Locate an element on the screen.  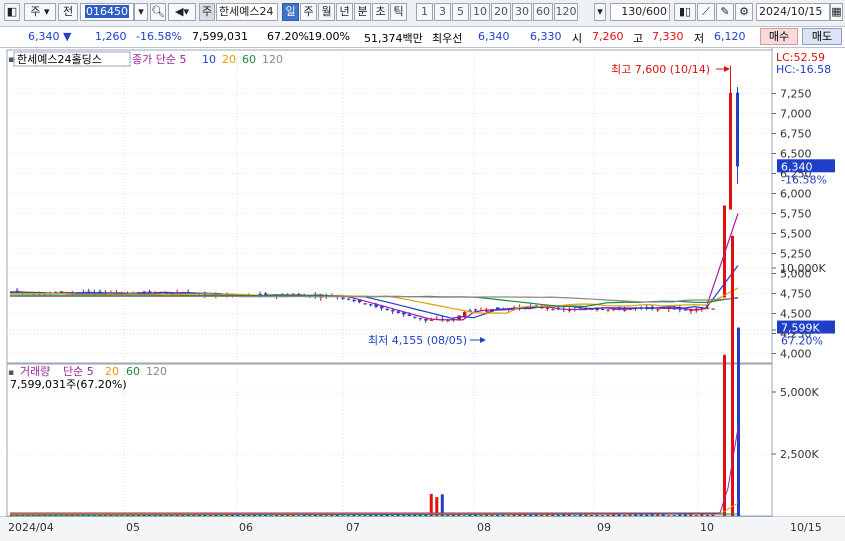
period-tab-6: 틱 is located at coordinates (398, 12).